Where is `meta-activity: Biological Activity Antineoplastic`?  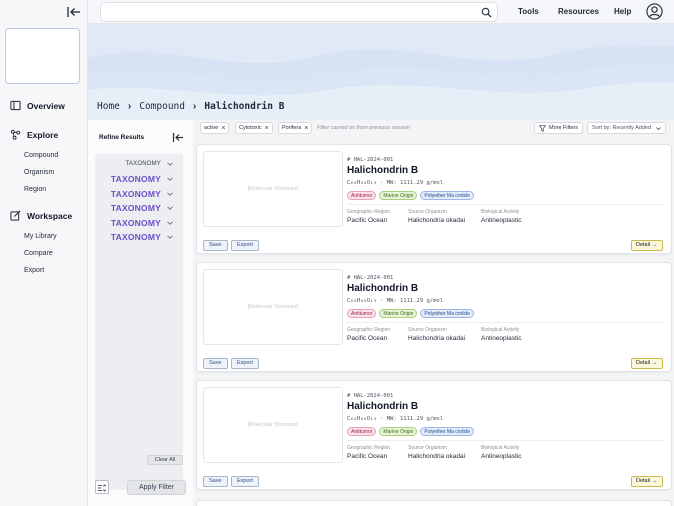
meta-activity: Biological Activity Antineoplastic is located at coordinates (501, 334).